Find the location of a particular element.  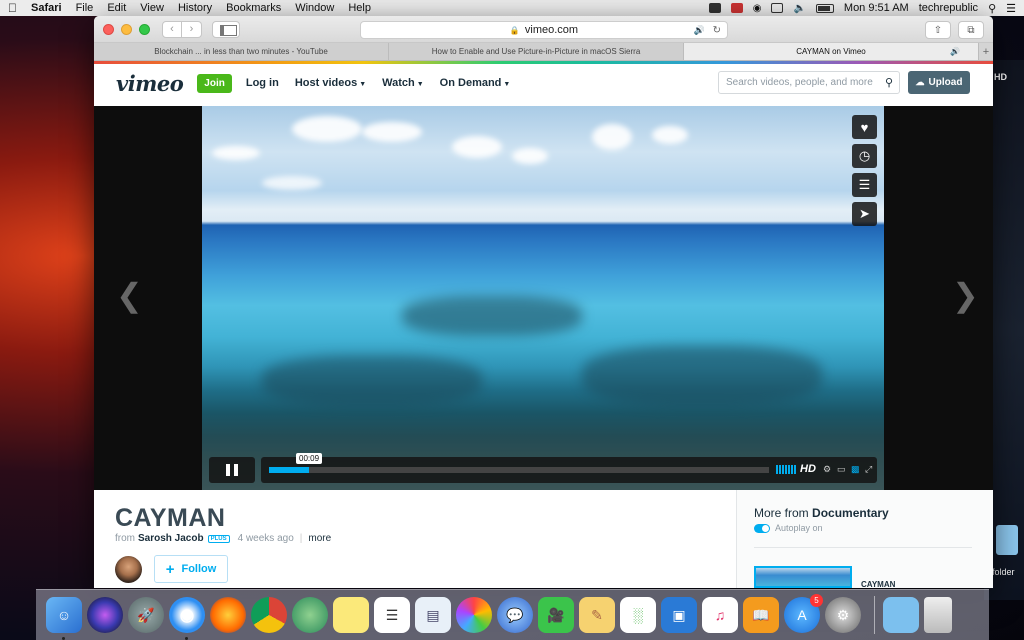

facetime-icon: 🎥 is located at coordinates (556, 615).